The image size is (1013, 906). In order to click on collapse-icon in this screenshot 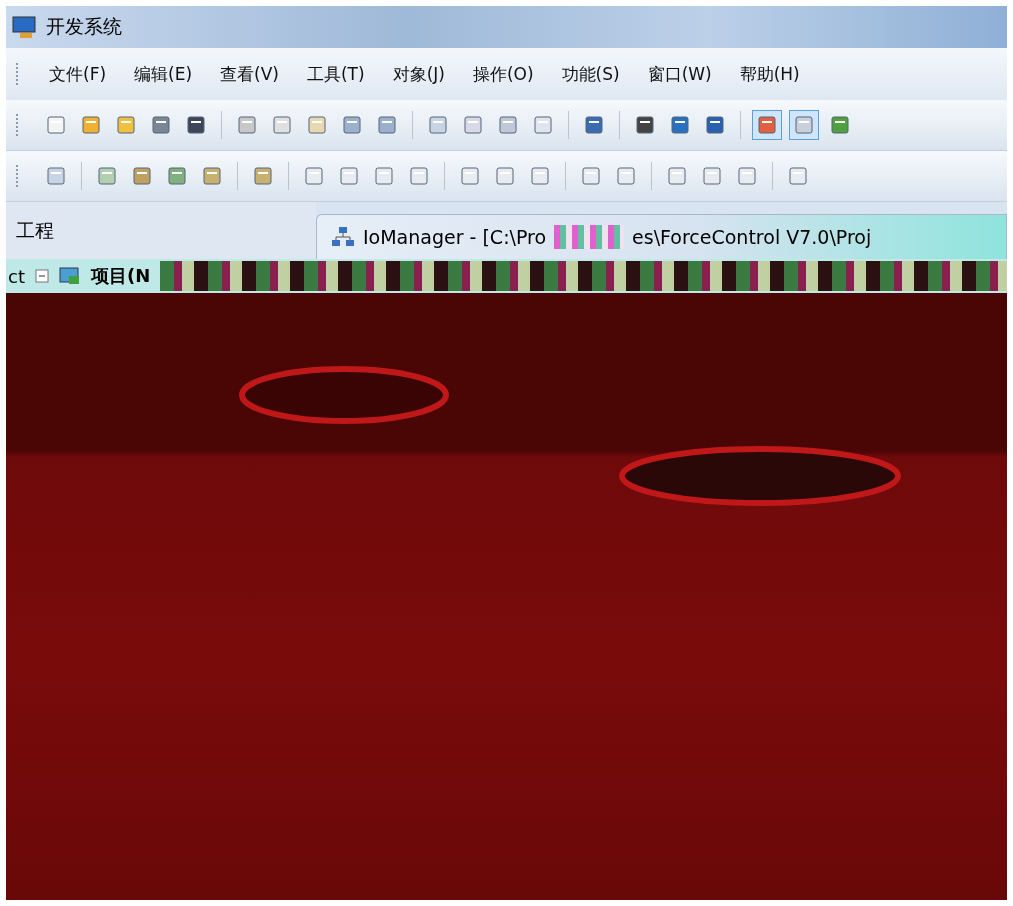, I will do `click(41, 276)`.